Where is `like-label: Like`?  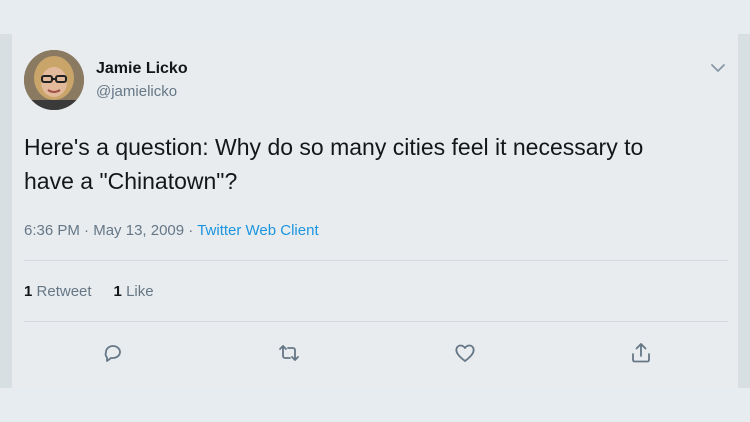
like-label: Like is located at coordinates (140, 291).